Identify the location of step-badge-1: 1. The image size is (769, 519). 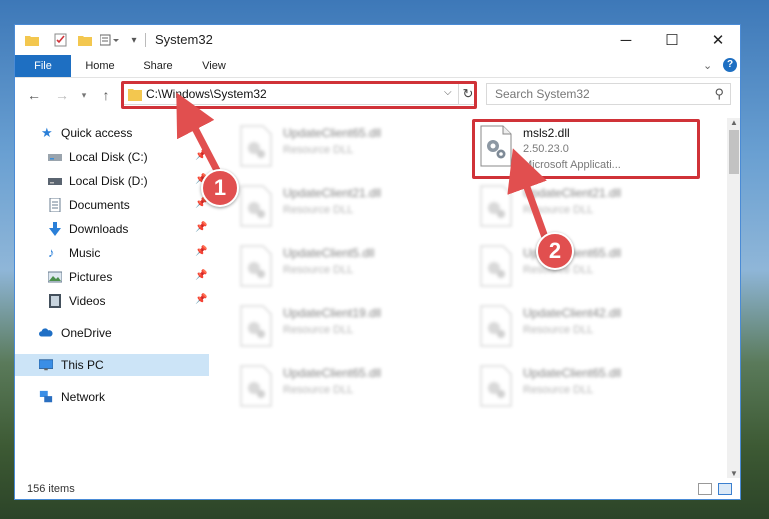
(220, 188).